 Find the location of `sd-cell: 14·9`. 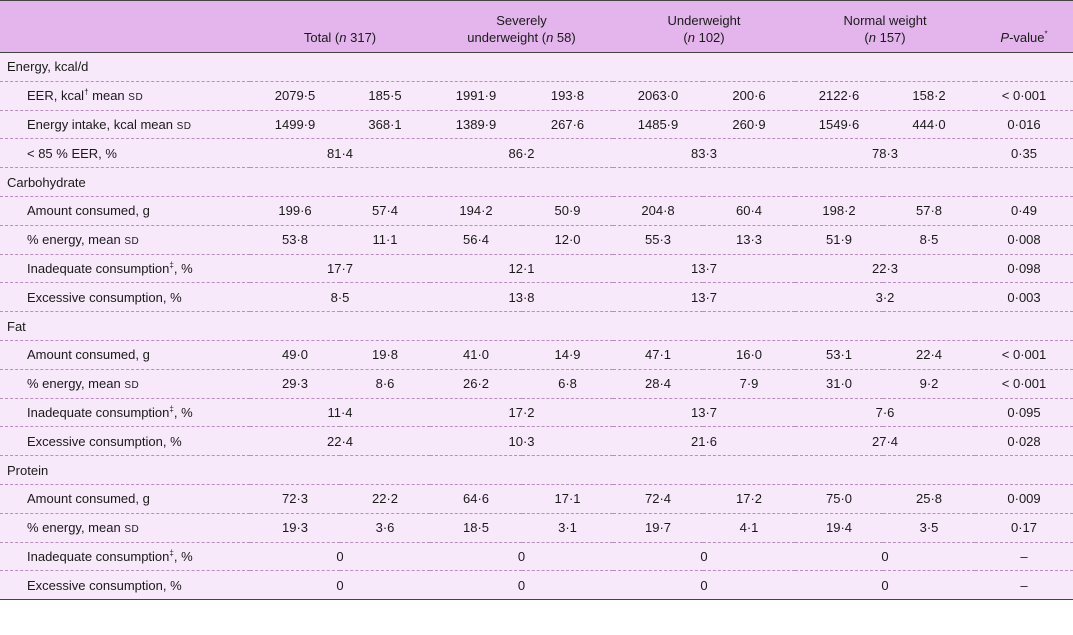

sd-cell: 14·9 is located at coordinates (568, 355).